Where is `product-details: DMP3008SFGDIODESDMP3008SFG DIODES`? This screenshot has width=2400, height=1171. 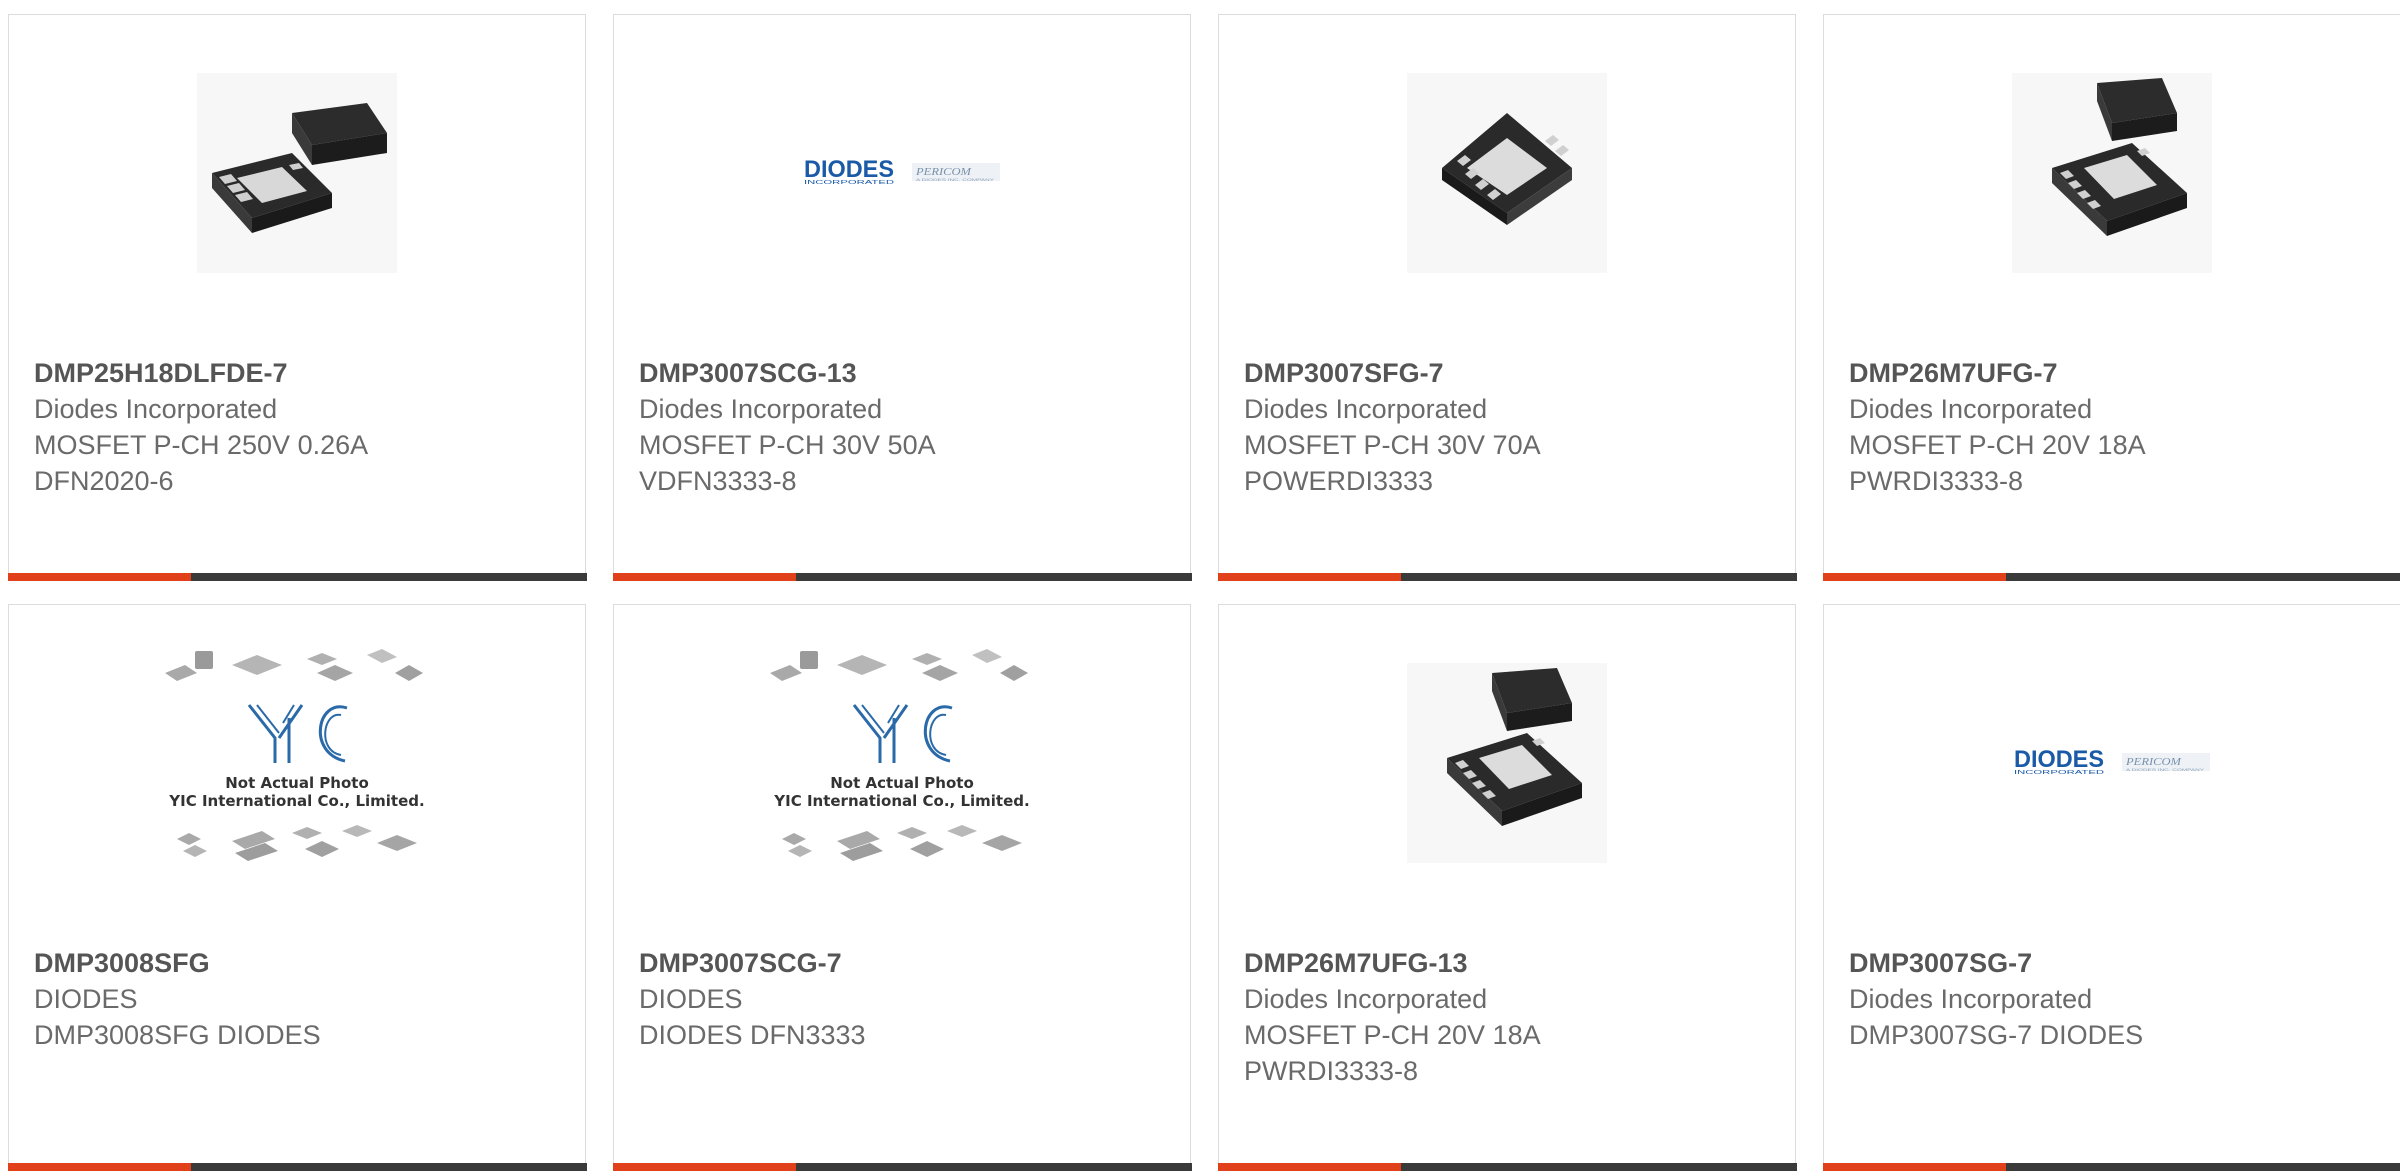
product-details: DMP3008SFGDIODESDMP3008SFG DIODES is located at coordinates (299, 999).